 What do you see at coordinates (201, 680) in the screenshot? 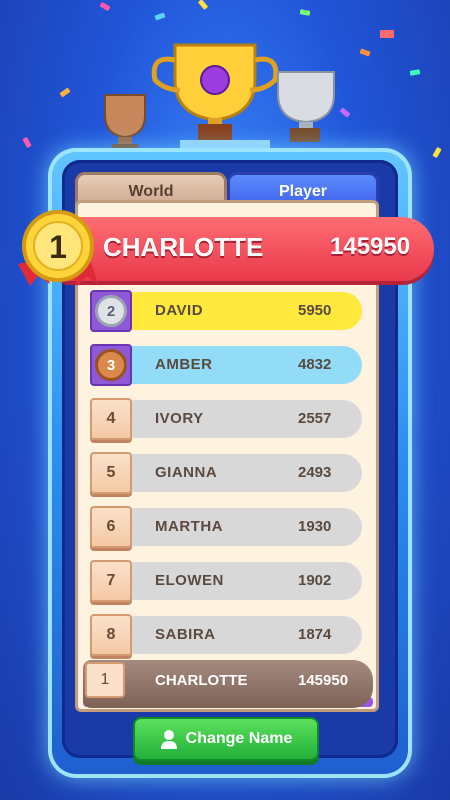
I see `own-player-name: CHARLOTTE` at bounding box center [201, 680].